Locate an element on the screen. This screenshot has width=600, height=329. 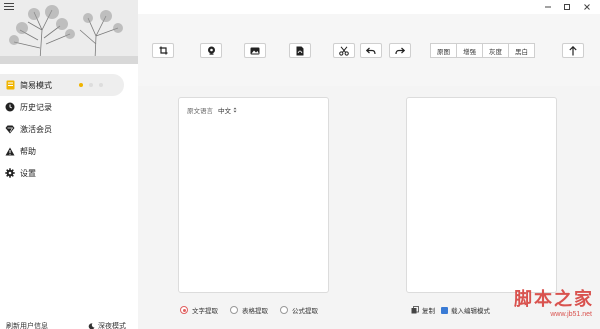
source-language-value: 中文 is located at coordinates (224, 111).